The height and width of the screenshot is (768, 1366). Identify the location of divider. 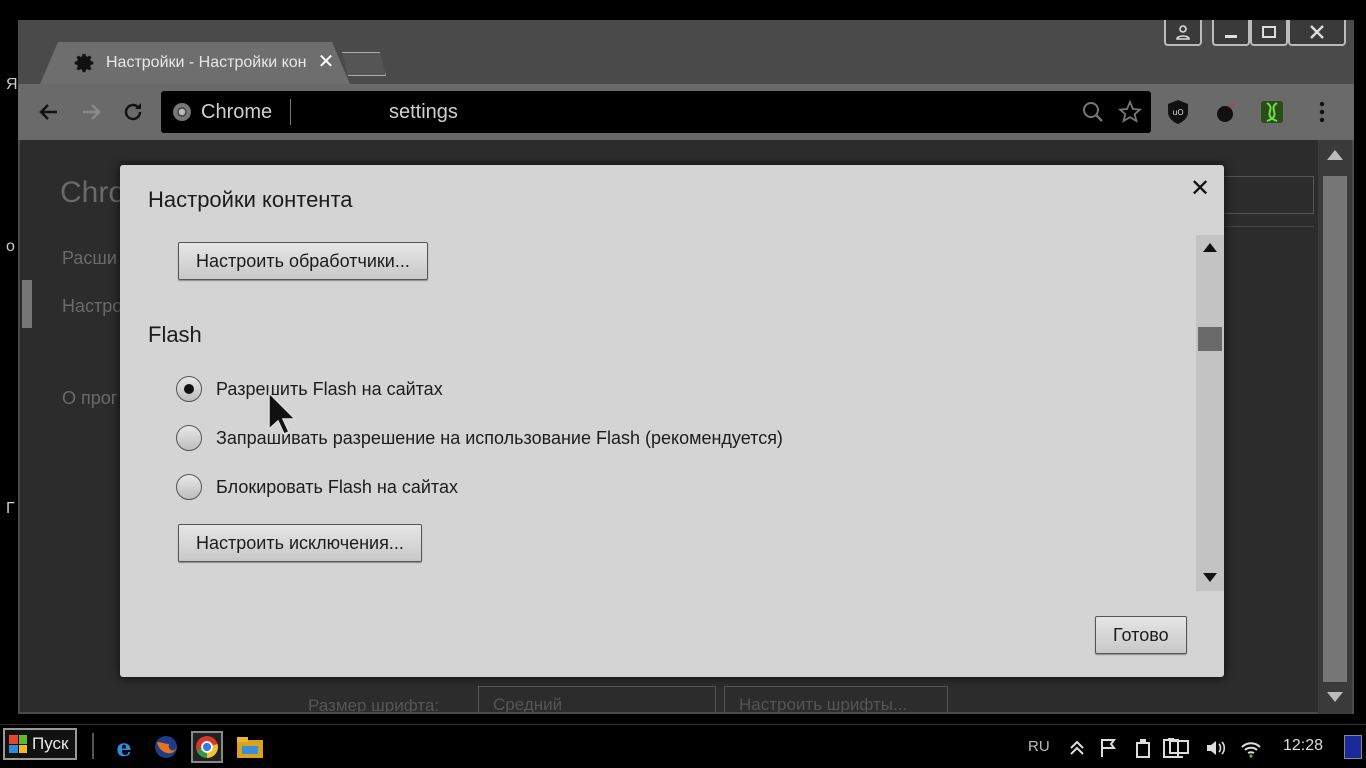
(1262, 226).